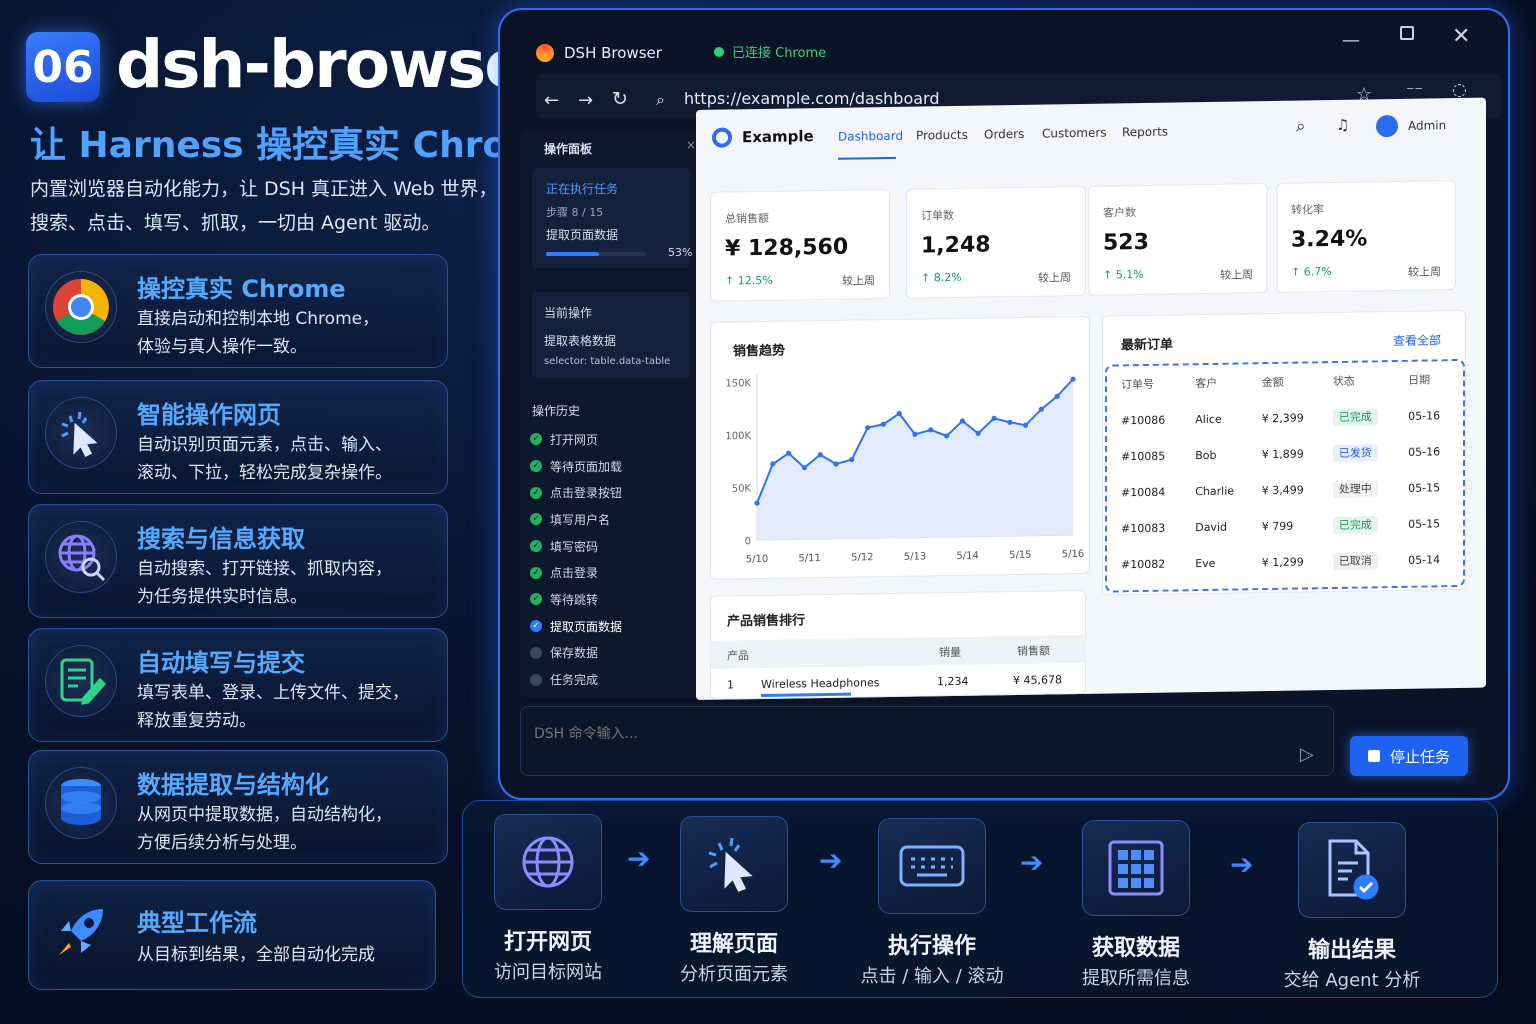 Image resolution: width=1536 pixels, height=1024 pixels. I want to click on history-label: 提取页面数据, so click(586, 626).